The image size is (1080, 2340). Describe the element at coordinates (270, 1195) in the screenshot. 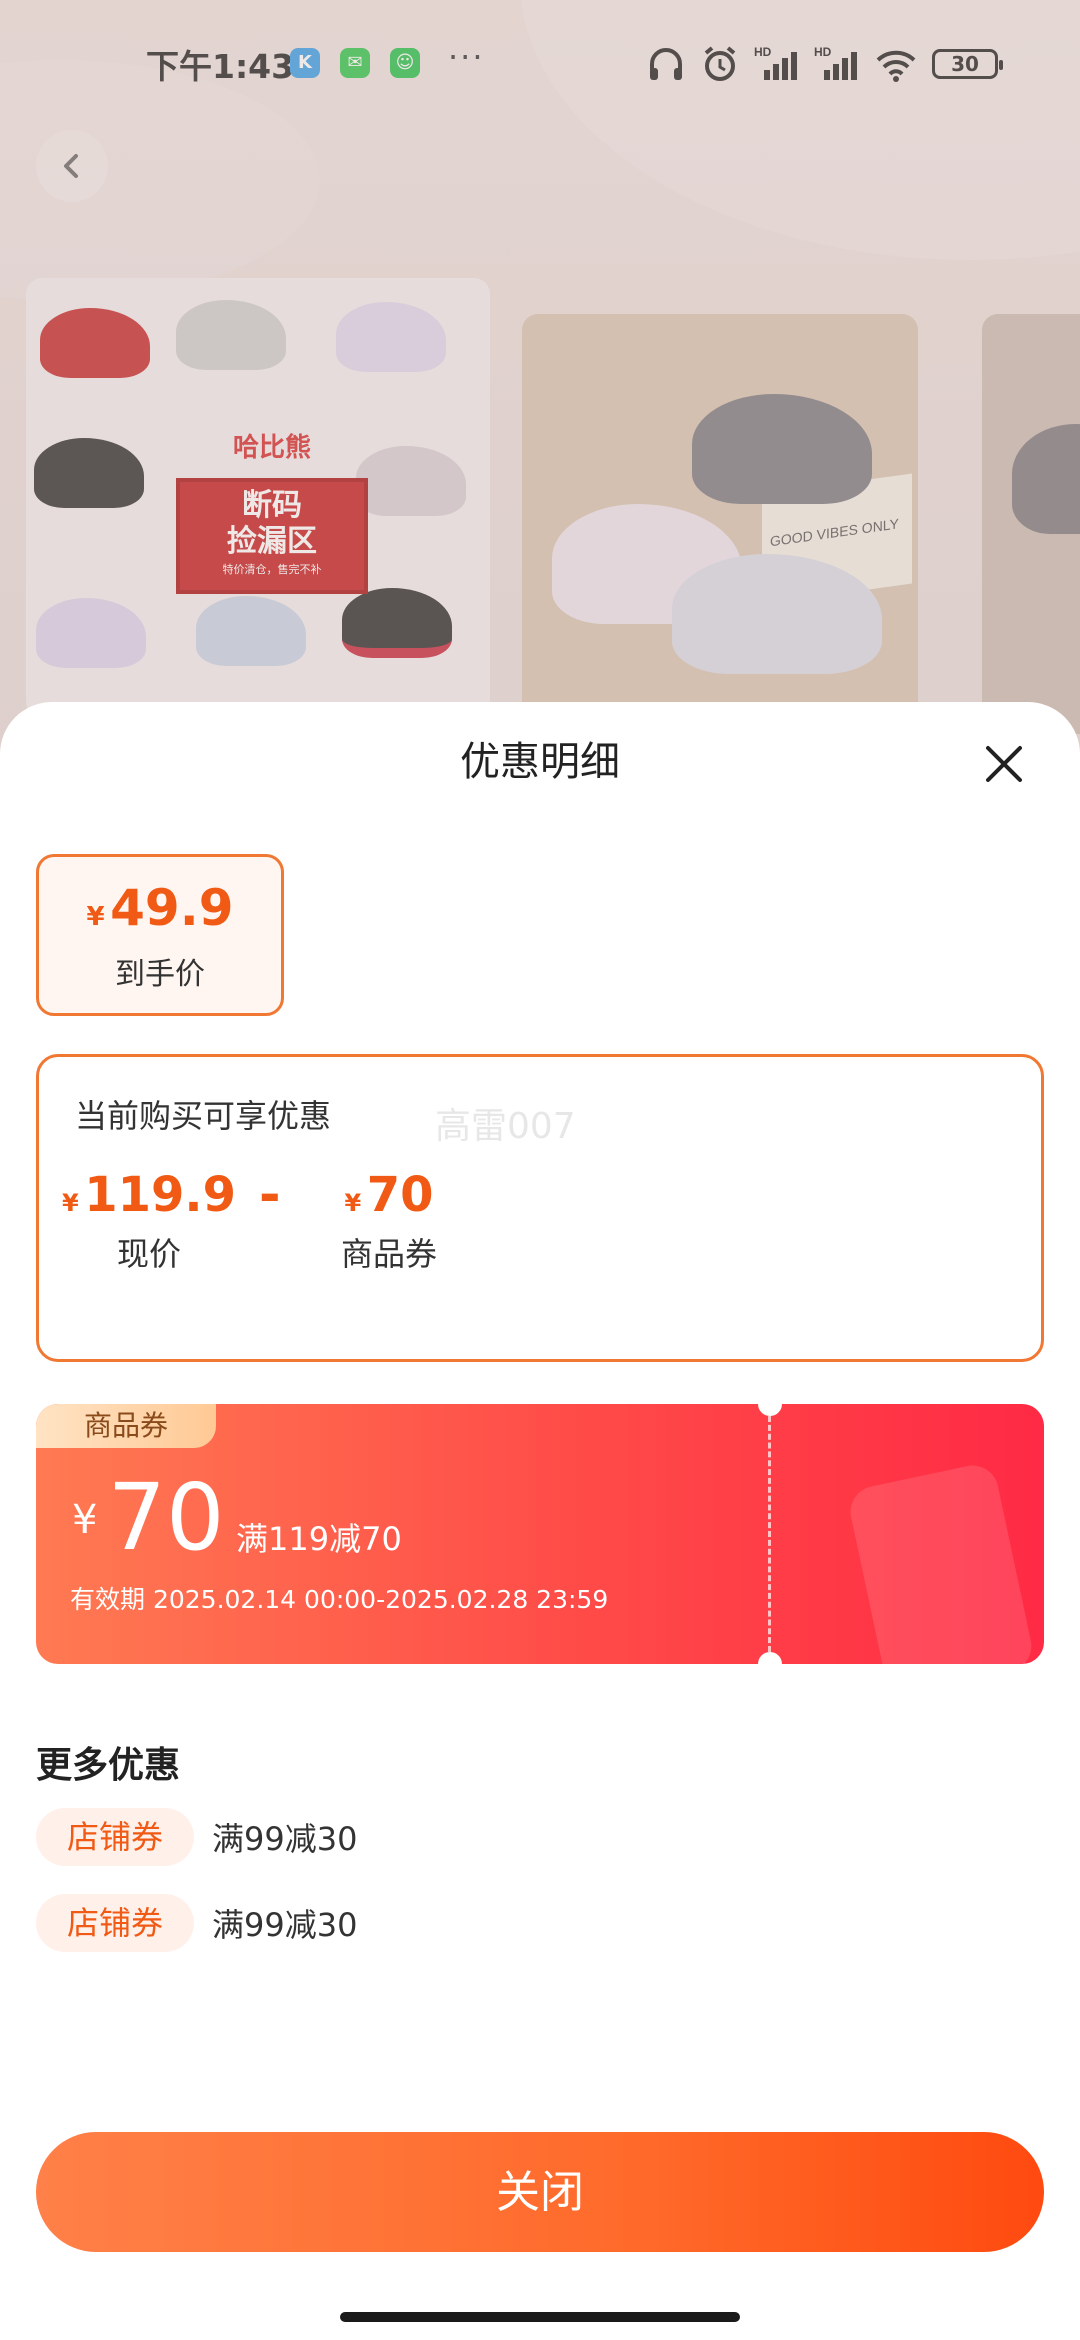

I see `minus-sign: -` at that location.